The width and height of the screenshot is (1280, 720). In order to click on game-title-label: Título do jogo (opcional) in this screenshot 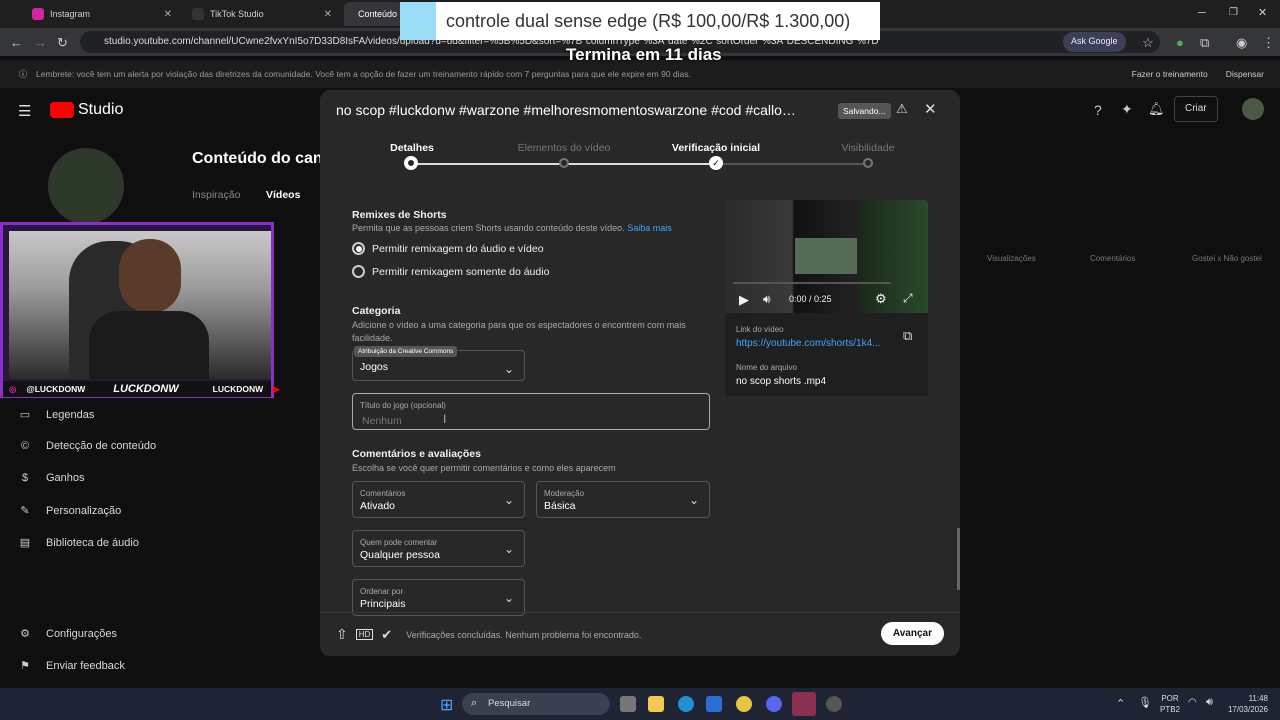, I will do `click(403, 405)`.